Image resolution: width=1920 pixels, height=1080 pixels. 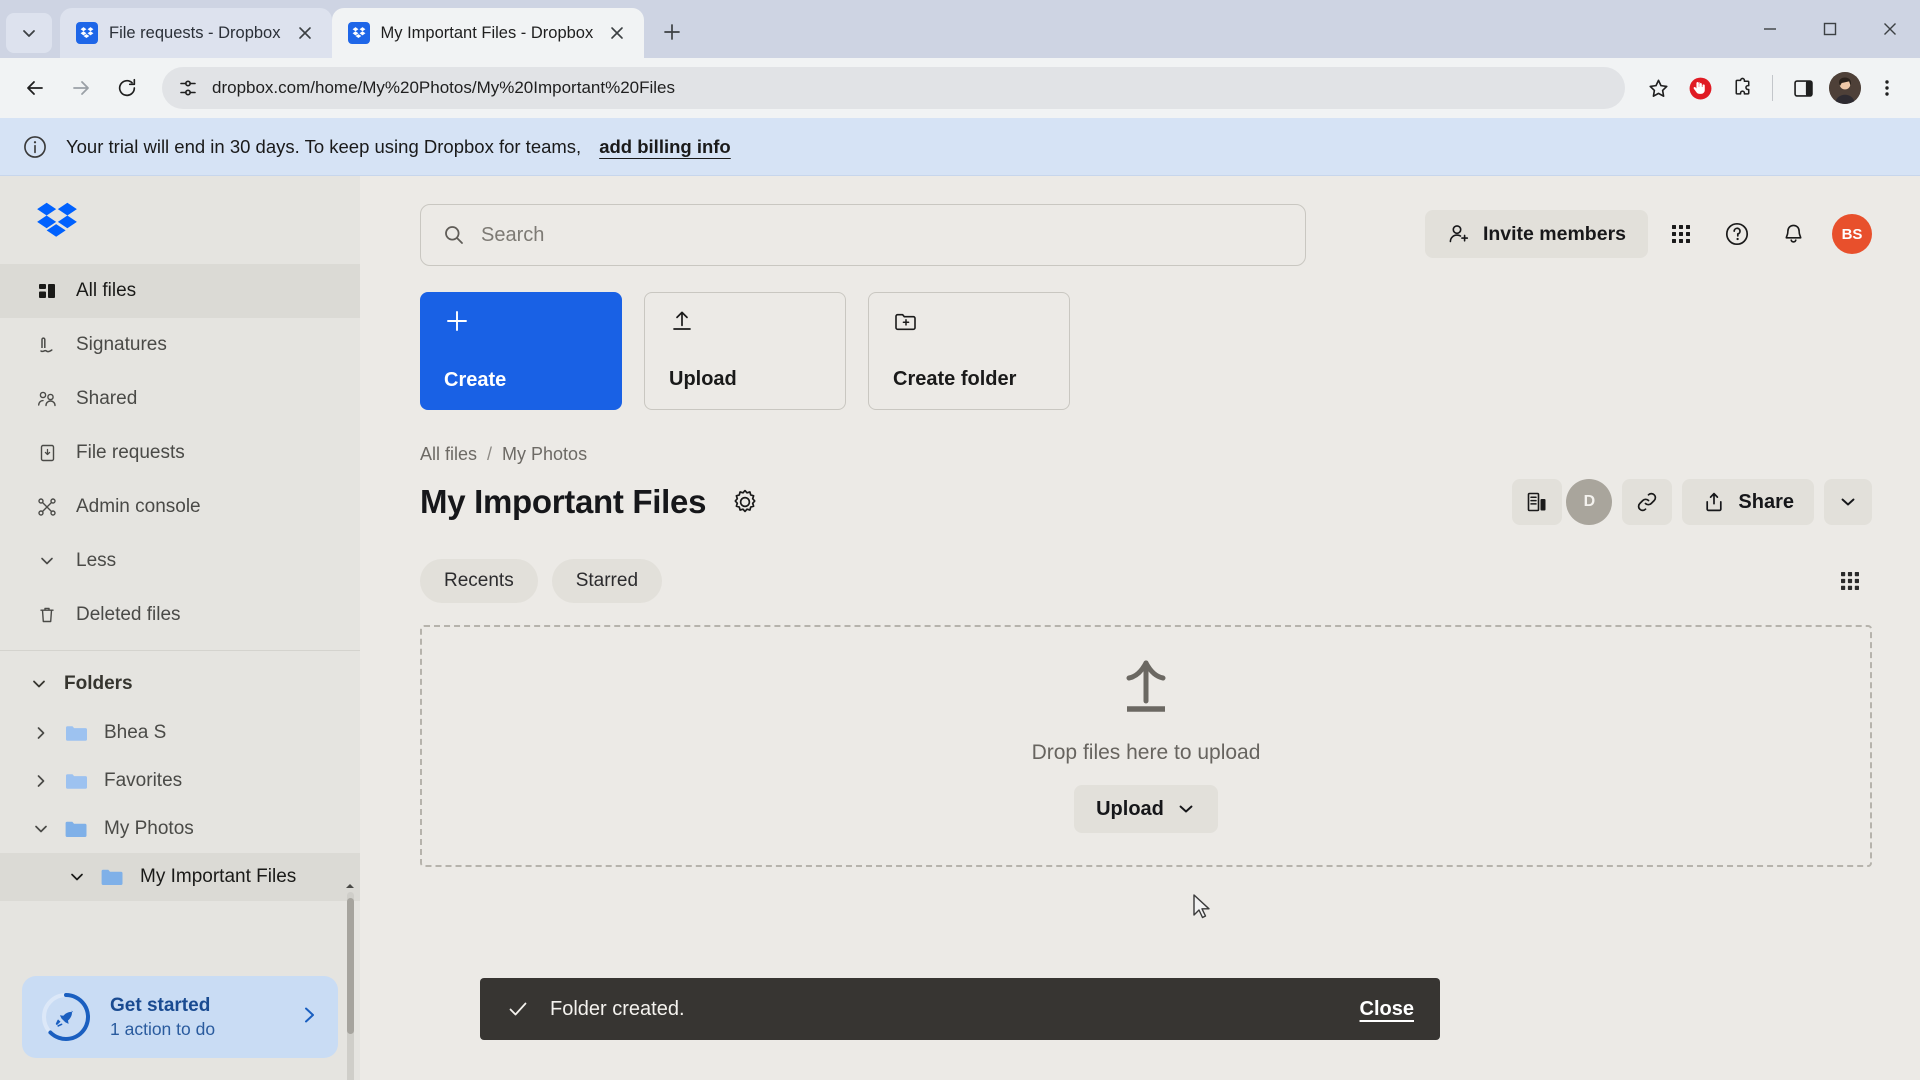 What do you see at coordinates (350, 986) in the screenshot?
I see `sidebar-scrollbar` at bounding box center [350, 986].